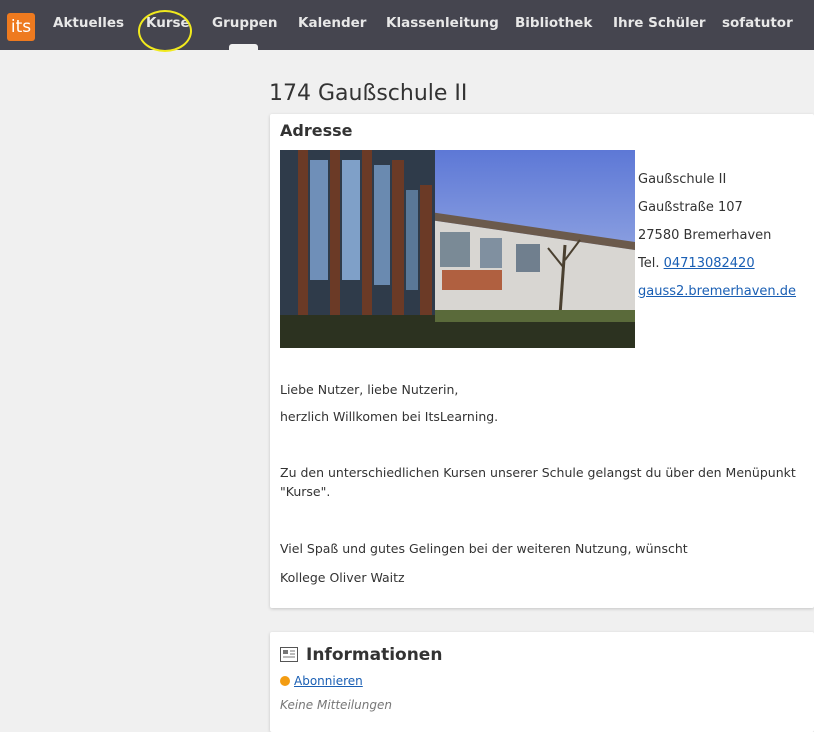 Image resolution: width=814 pixels, height=732 pixels. I want to click on address-heading: Adresse, so click(316, 130).